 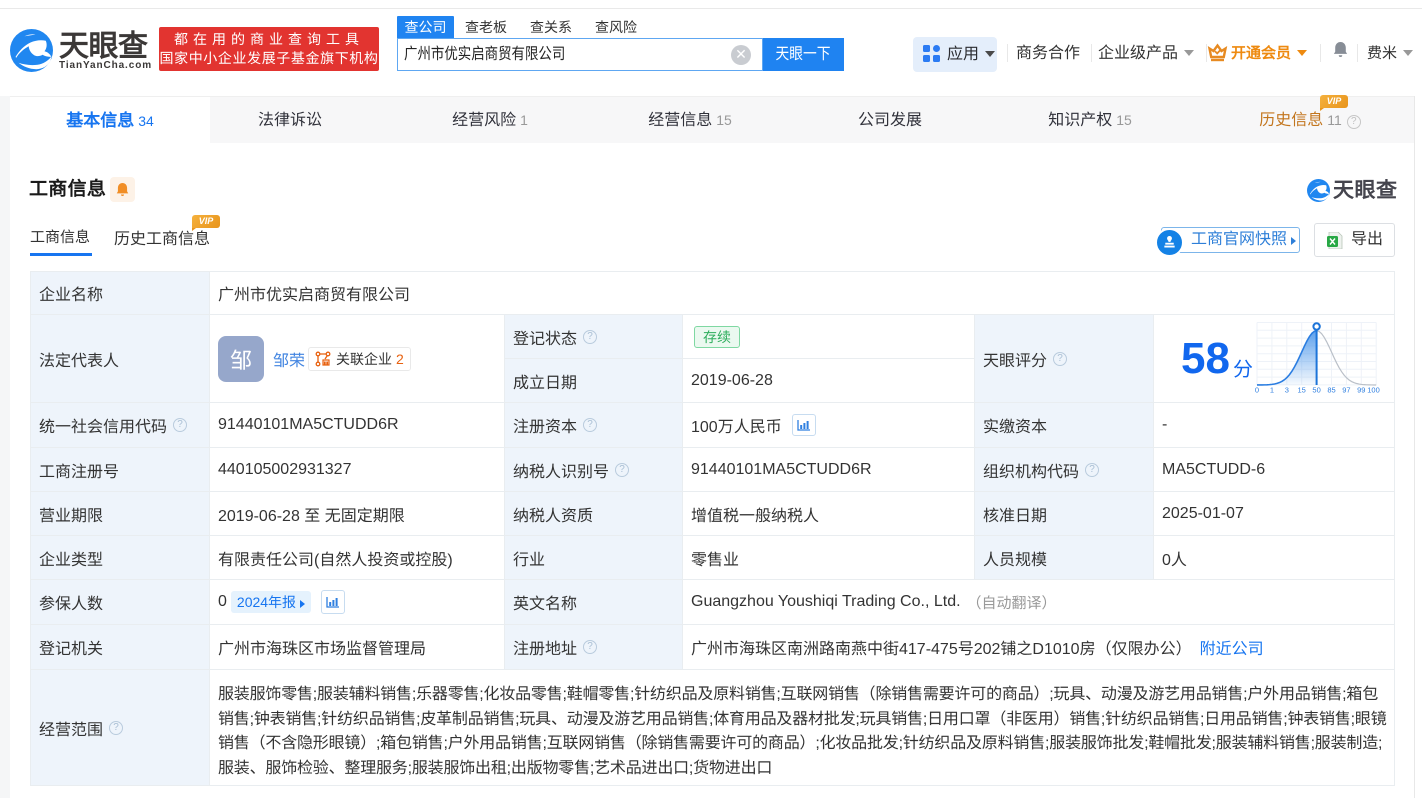 What do you see at coordinates (1373, 390) in the screenshot?
I see `svg-text: 100` at bounding box center [1373, 390].